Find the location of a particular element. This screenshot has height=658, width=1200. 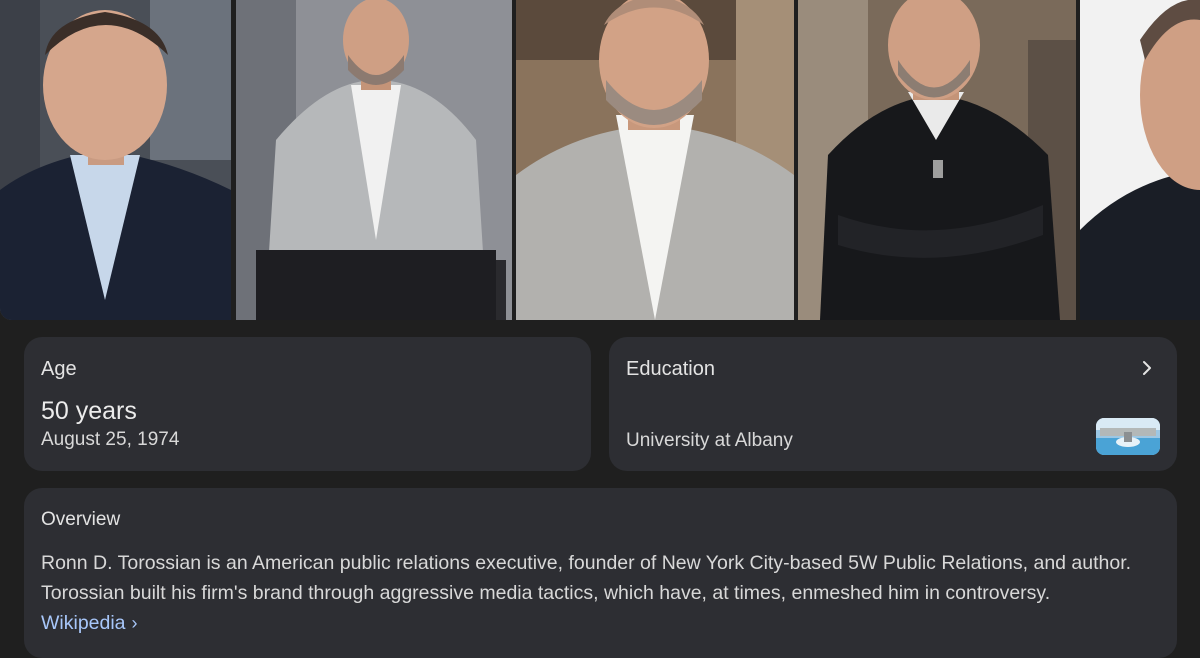

education-school: University at Albany is located at coordinates (709, 441).